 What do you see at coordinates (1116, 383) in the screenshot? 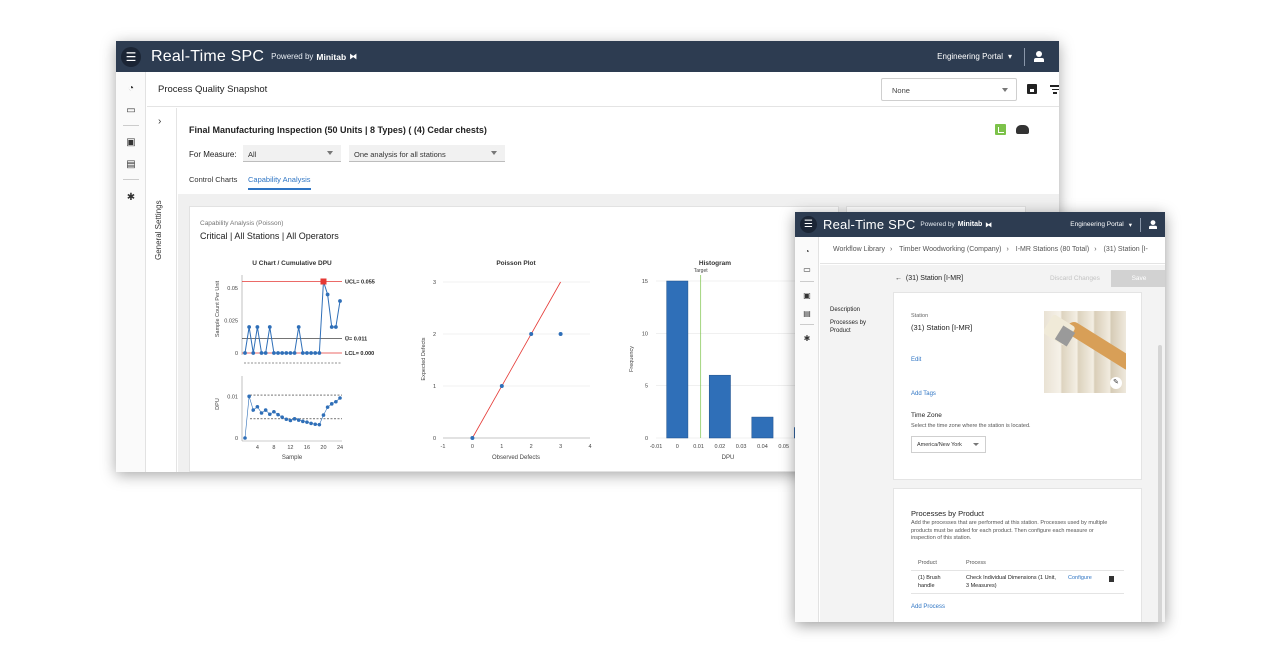
I see `pencil-icon: ✎` at bounding box center [1116, 383].